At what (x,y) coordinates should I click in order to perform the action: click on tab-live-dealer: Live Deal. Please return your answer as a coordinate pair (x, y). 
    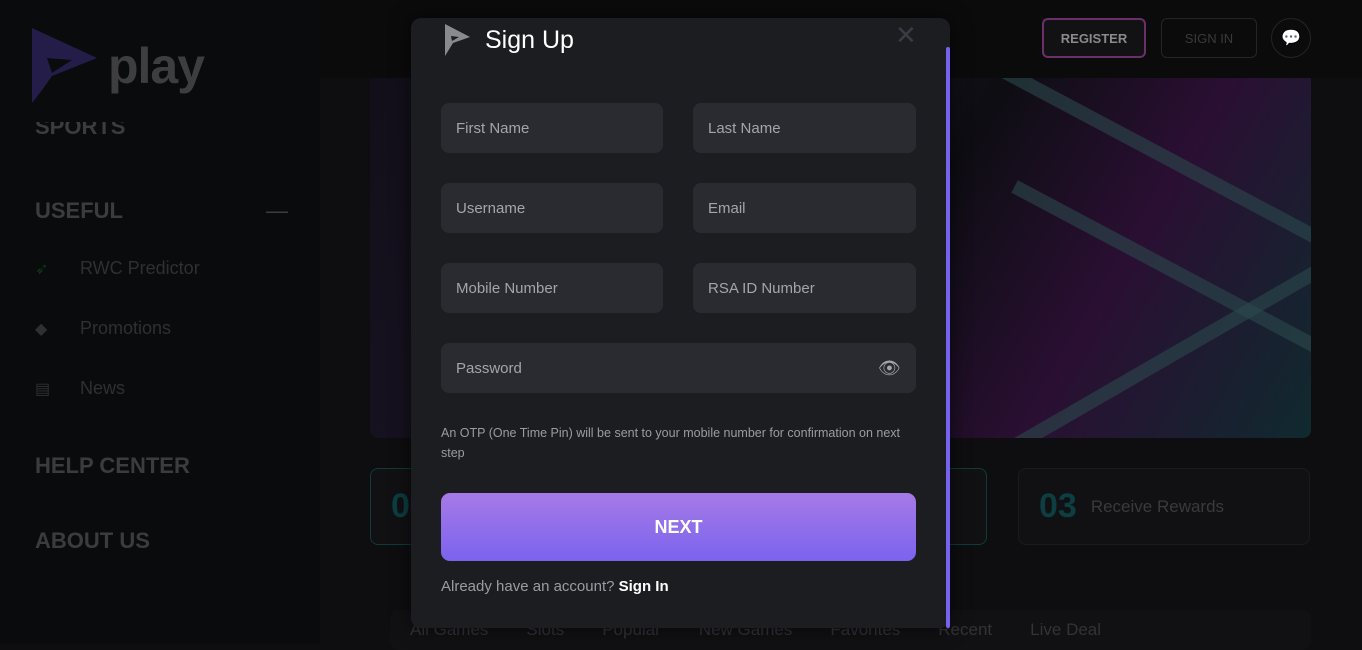
    Looking at the image, I should click on (1065, 630).